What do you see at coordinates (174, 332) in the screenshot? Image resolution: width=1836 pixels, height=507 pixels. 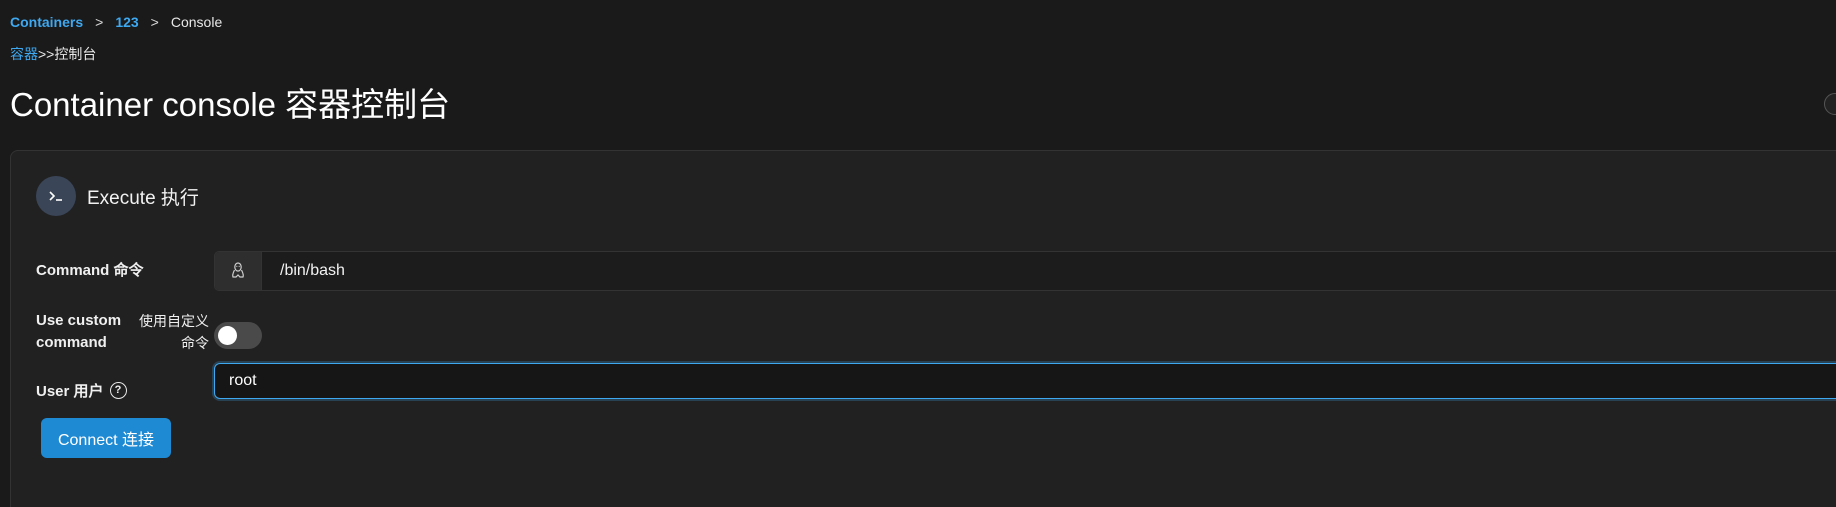 I see `custom-command-label-zh: 使用自定义命令` at bounding box center [174, 332].